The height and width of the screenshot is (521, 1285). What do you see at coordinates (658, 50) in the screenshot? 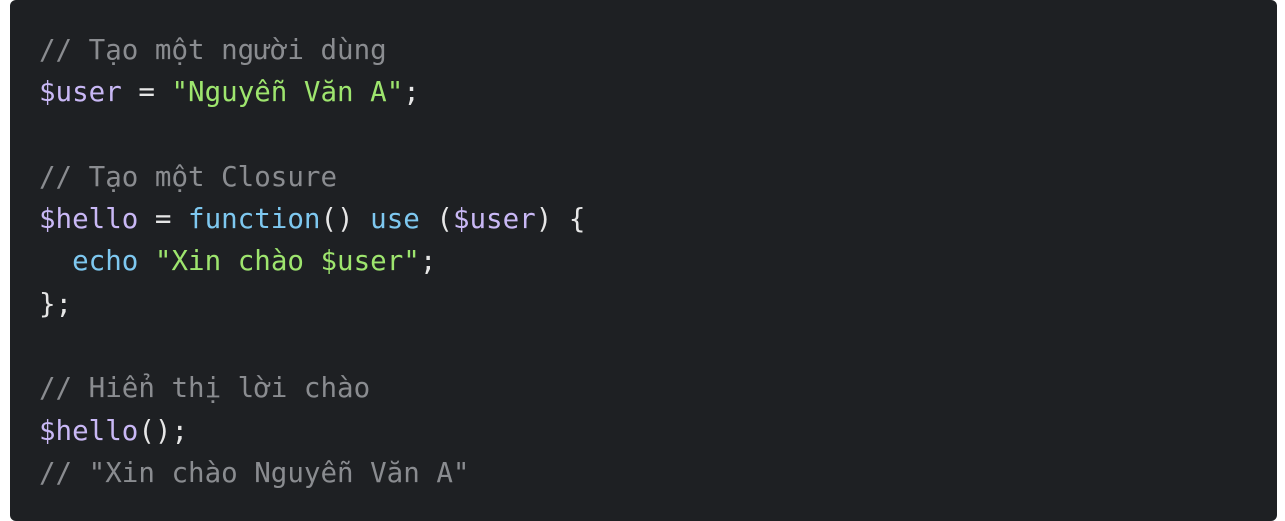
I see `code-line: // Tạo một người dùng` at bounding box center [658, 50].